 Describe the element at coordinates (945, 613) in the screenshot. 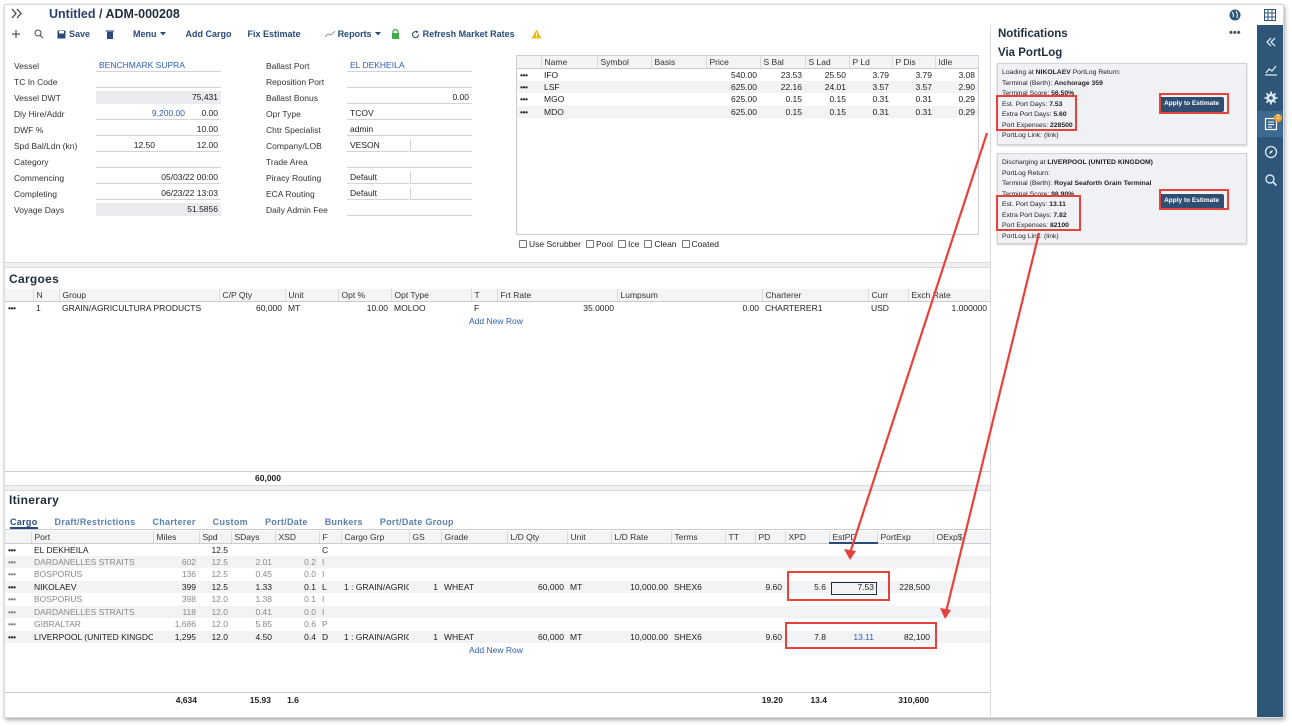

I see `arrow-head-liverpool` at that location.